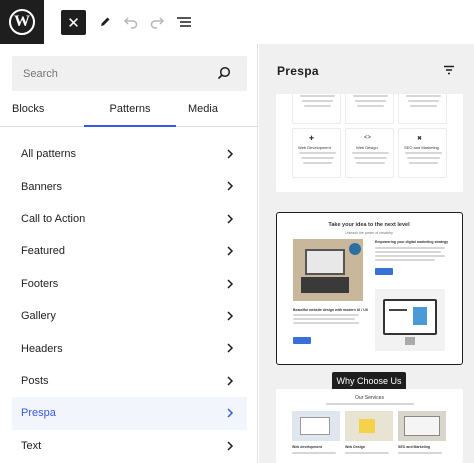 The image size is (474, 463). Describe the element at coordinates (35, 380) in the screenshot. I see `category-label: Posts` at that location.